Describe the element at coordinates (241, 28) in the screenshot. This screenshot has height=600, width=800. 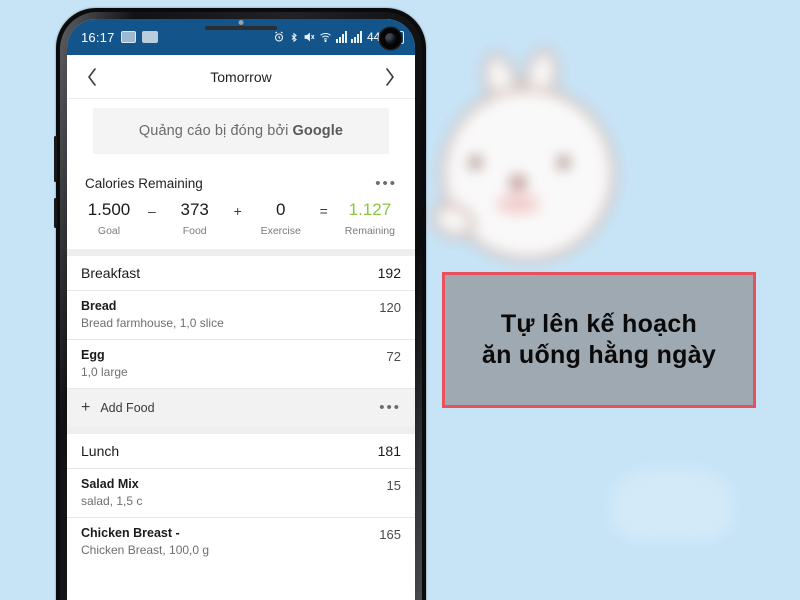
I see `earpiece-speaker` at that location.